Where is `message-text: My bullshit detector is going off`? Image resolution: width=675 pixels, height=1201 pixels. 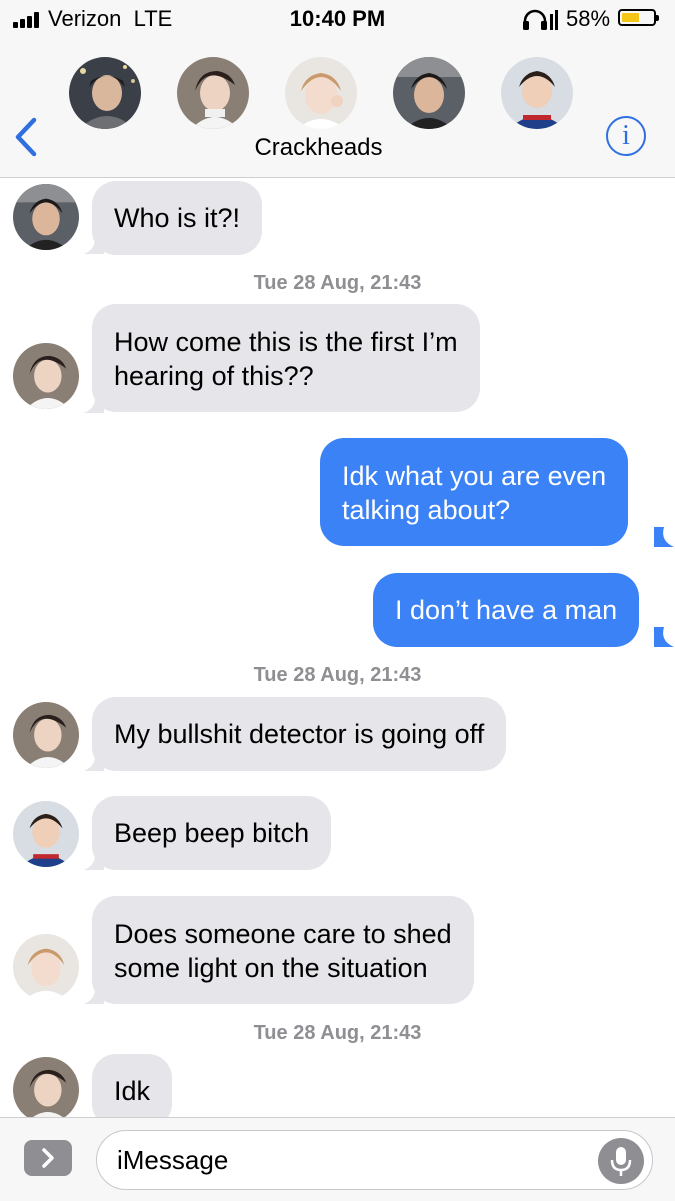 message-text: My bullshit detector is going off is located at coordinates (299, 734).